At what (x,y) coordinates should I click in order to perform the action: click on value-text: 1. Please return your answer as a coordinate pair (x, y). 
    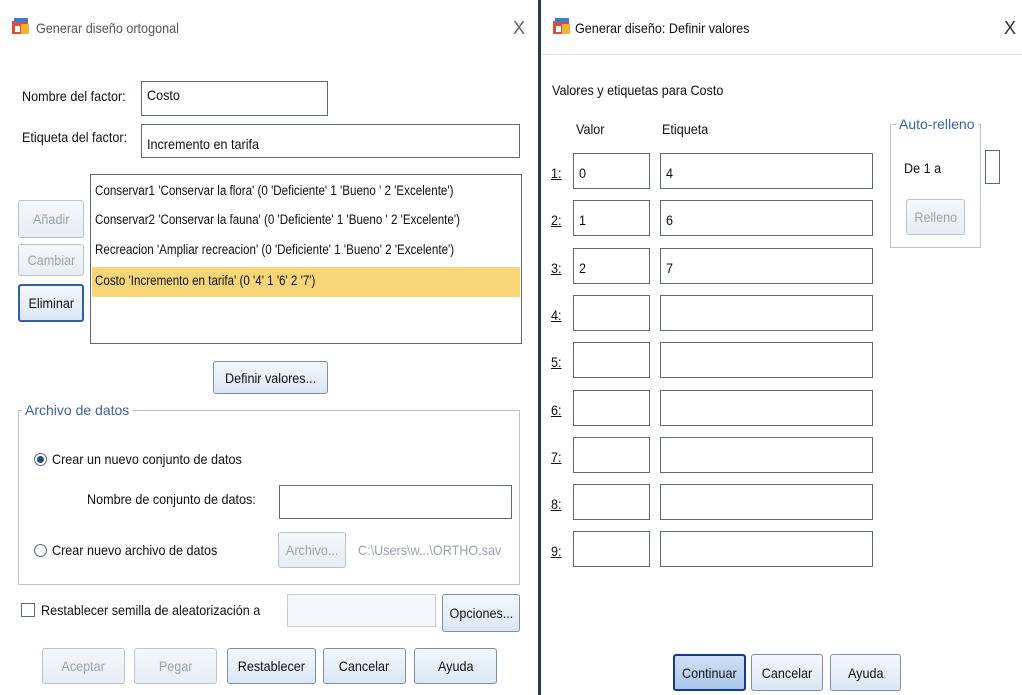
    Looking at the image, I should click on (583, 220).